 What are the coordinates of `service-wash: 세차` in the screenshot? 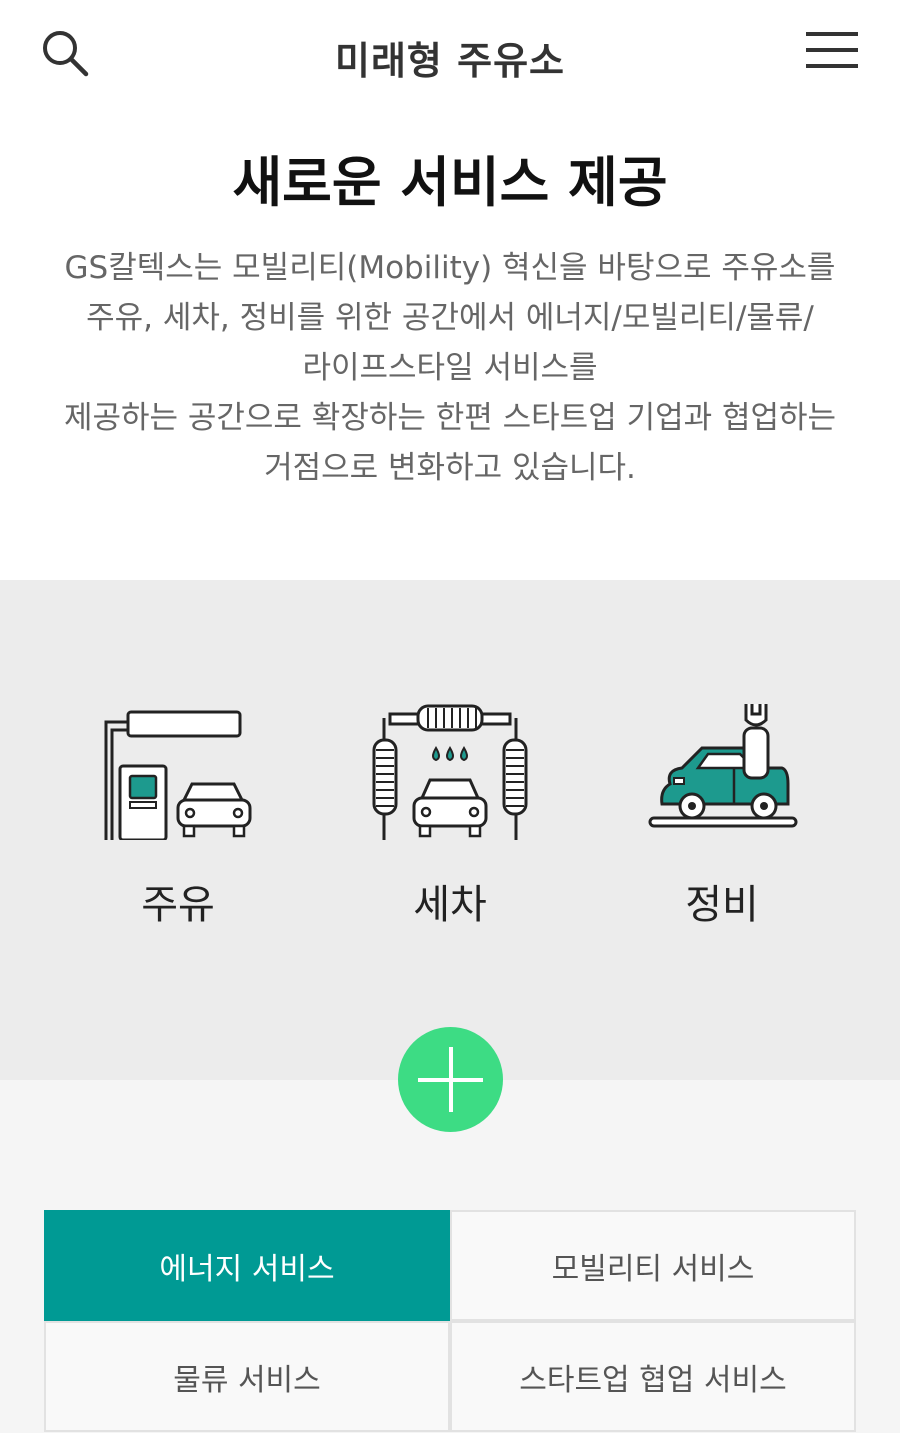 It's located at (450, 815).